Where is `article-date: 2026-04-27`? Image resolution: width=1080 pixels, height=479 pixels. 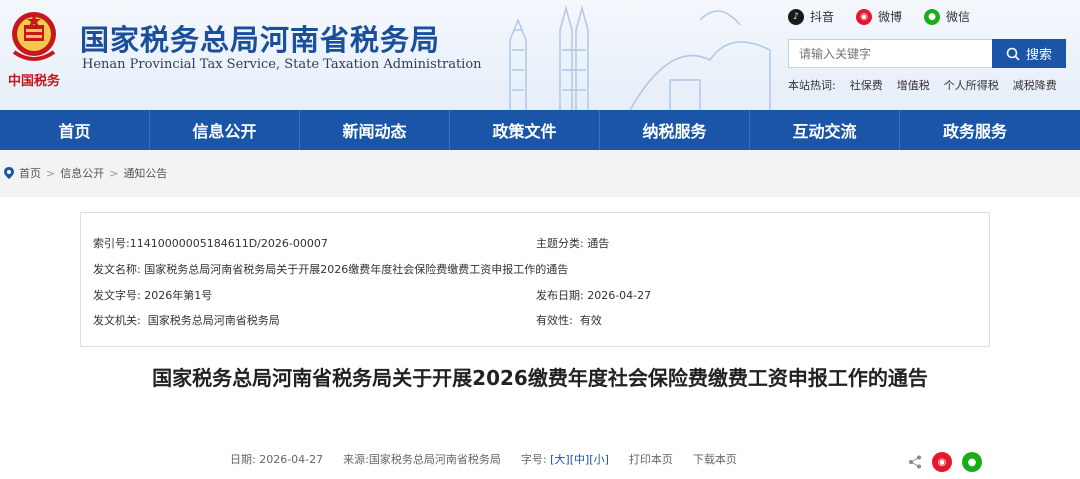
article-date: 2026-04-27 is located at coordinates (291, 459).